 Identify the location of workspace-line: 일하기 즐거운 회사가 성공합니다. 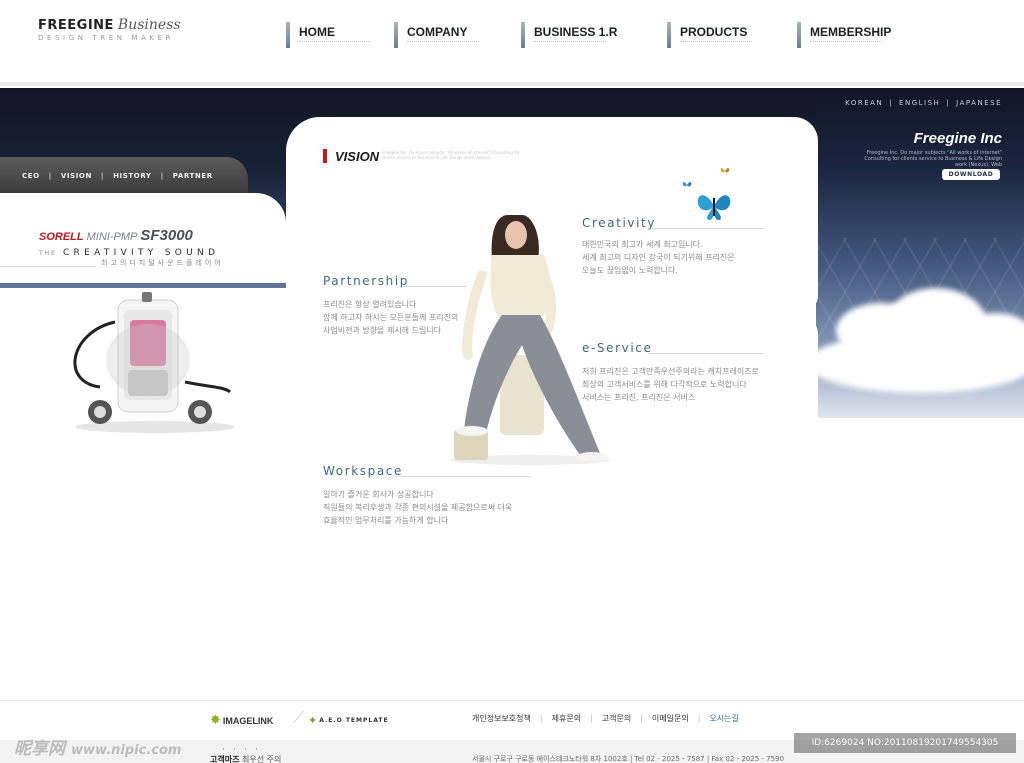
(378, 494).